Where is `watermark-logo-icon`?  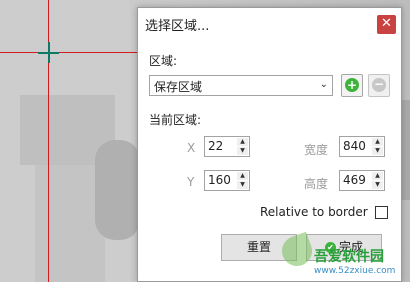
watermark-logo-icon is located at coordinates (297, 251).